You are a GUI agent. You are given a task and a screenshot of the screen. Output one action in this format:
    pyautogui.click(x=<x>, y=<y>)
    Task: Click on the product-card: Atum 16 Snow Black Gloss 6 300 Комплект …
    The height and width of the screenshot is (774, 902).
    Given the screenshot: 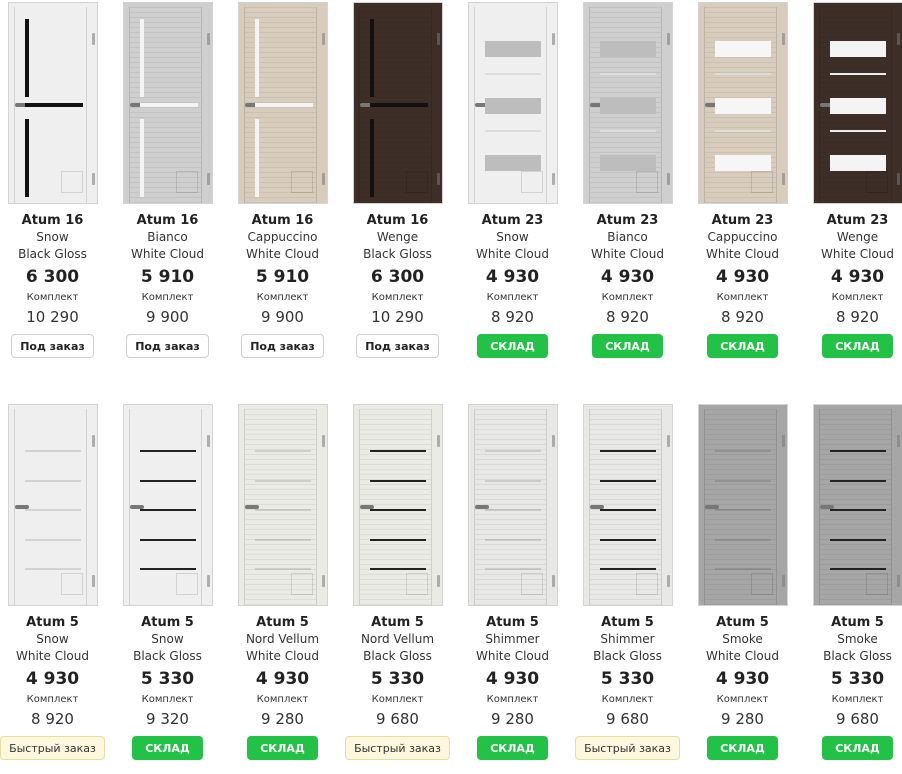 What is the action you would take?
    pyautogui.click(x=55, y=180)
    